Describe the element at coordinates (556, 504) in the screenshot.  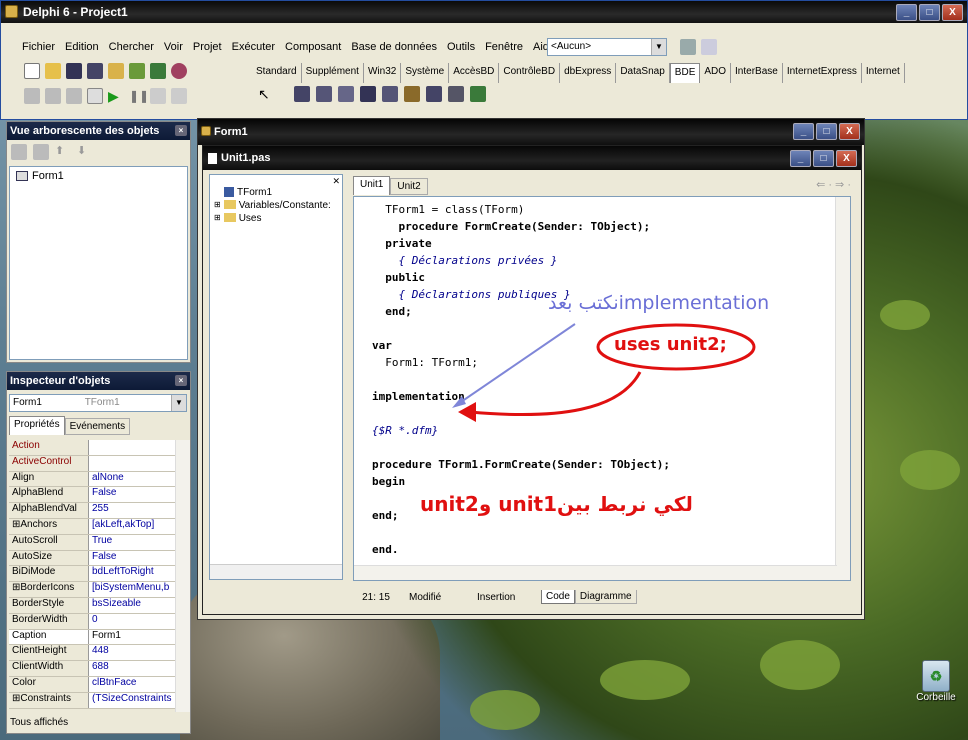
I see `annotation-link-units: لكي نربط بينunit1 وunit2` at that location.